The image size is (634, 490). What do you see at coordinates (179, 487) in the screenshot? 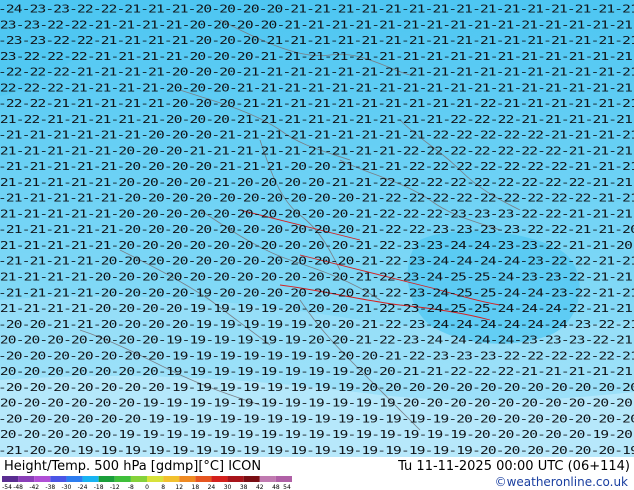
I see `scale-tick-label: 12` at bounding box center [179, 487].